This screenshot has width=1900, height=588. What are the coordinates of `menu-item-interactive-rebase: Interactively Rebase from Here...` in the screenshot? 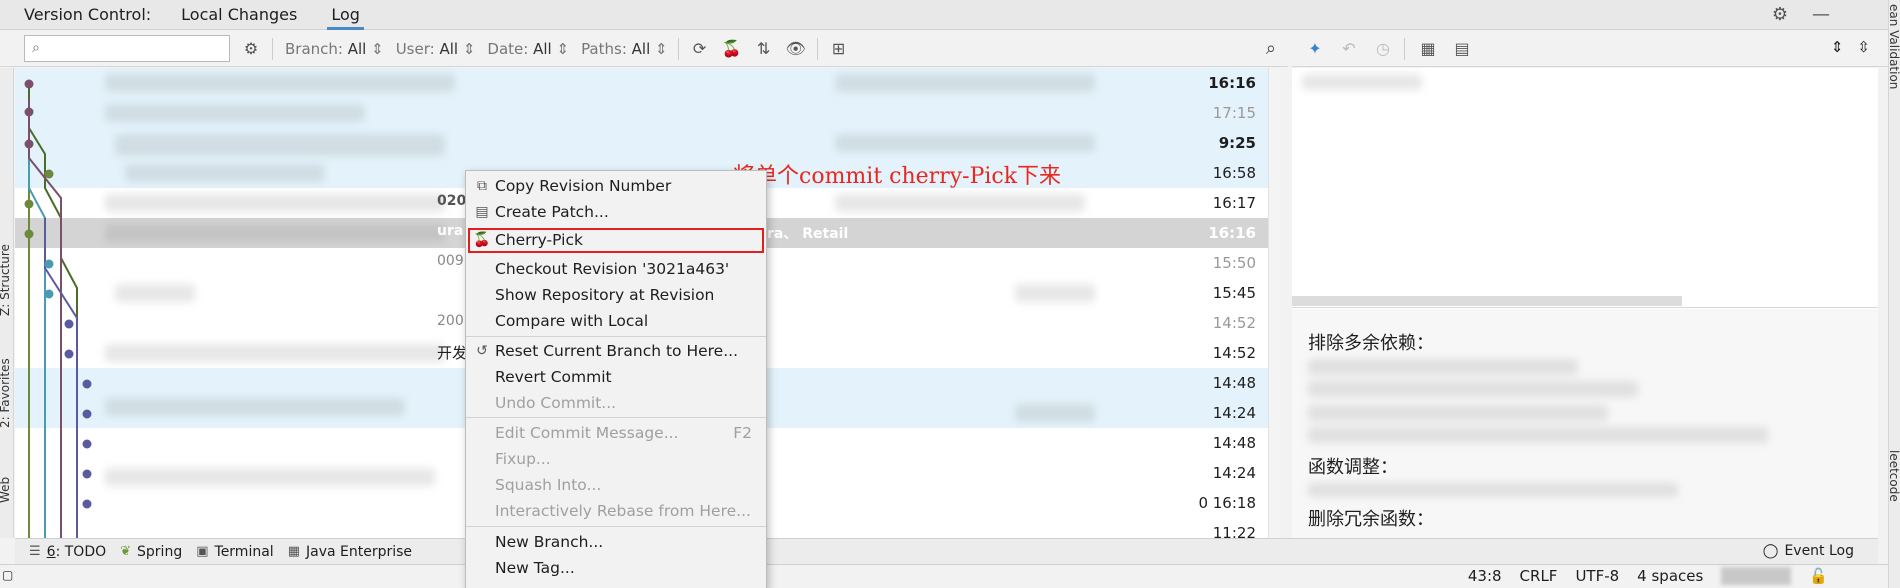 It's located at (616, 511).